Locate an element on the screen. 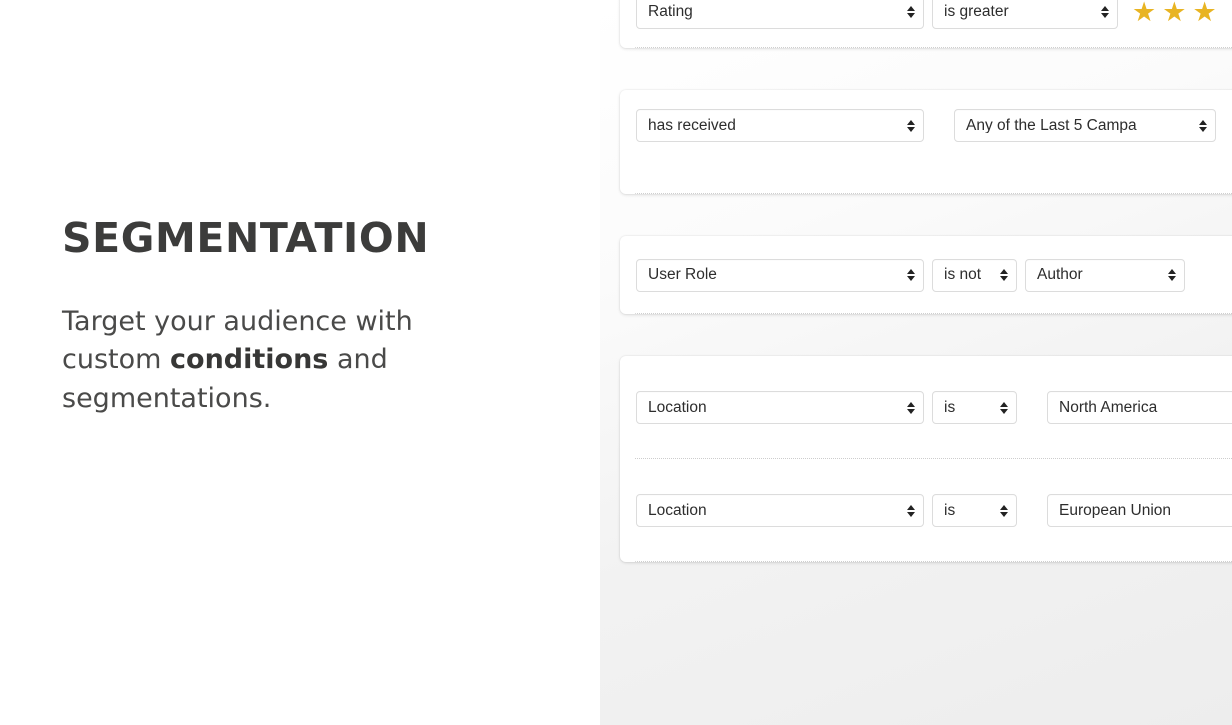 The height and width of the screenshot is (725, 1232). condition-field-select: User Role is located at coordinates (780, 275).